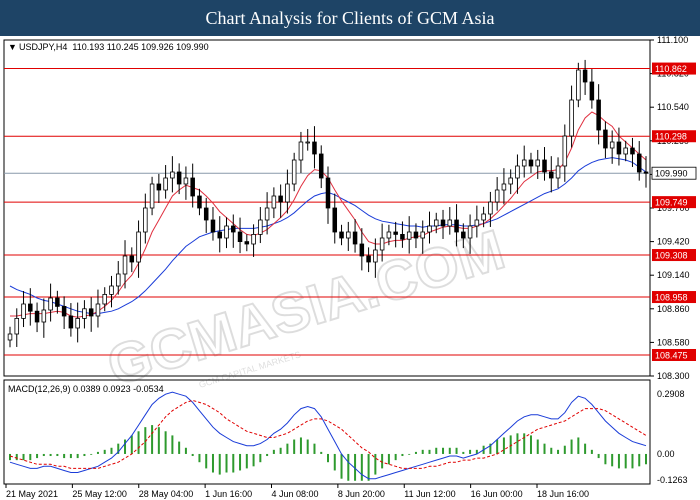 Image resolution: width=700 pixels, height=500 pixels. What do you see at coordinates (671, 298) in the screenshot?
I see `level-label: 108.958` at bounding box center [671, 298].